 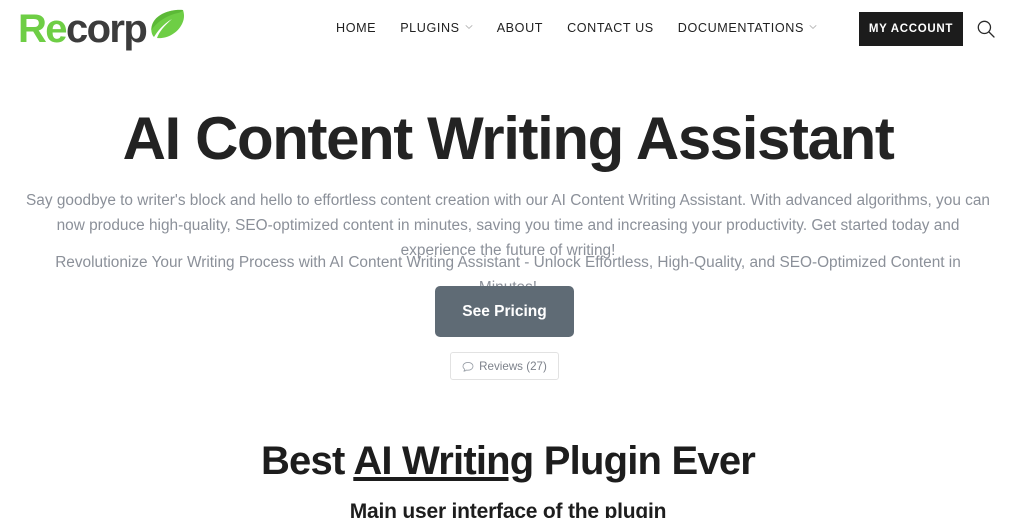 What do you see at coordinates (513, 366) in the screenshot?
I see `reviews-button-label: Reviews (27)` at bounding box center [513, 366].